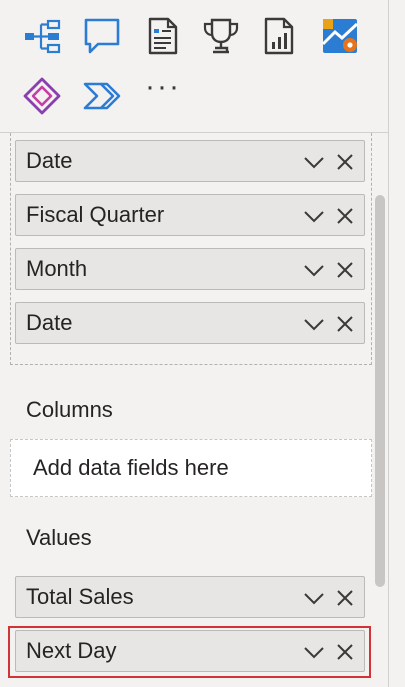  Describe the element at coordinates (80, 596) in the screenshot. I see `field-label: Total Sales` at that location.